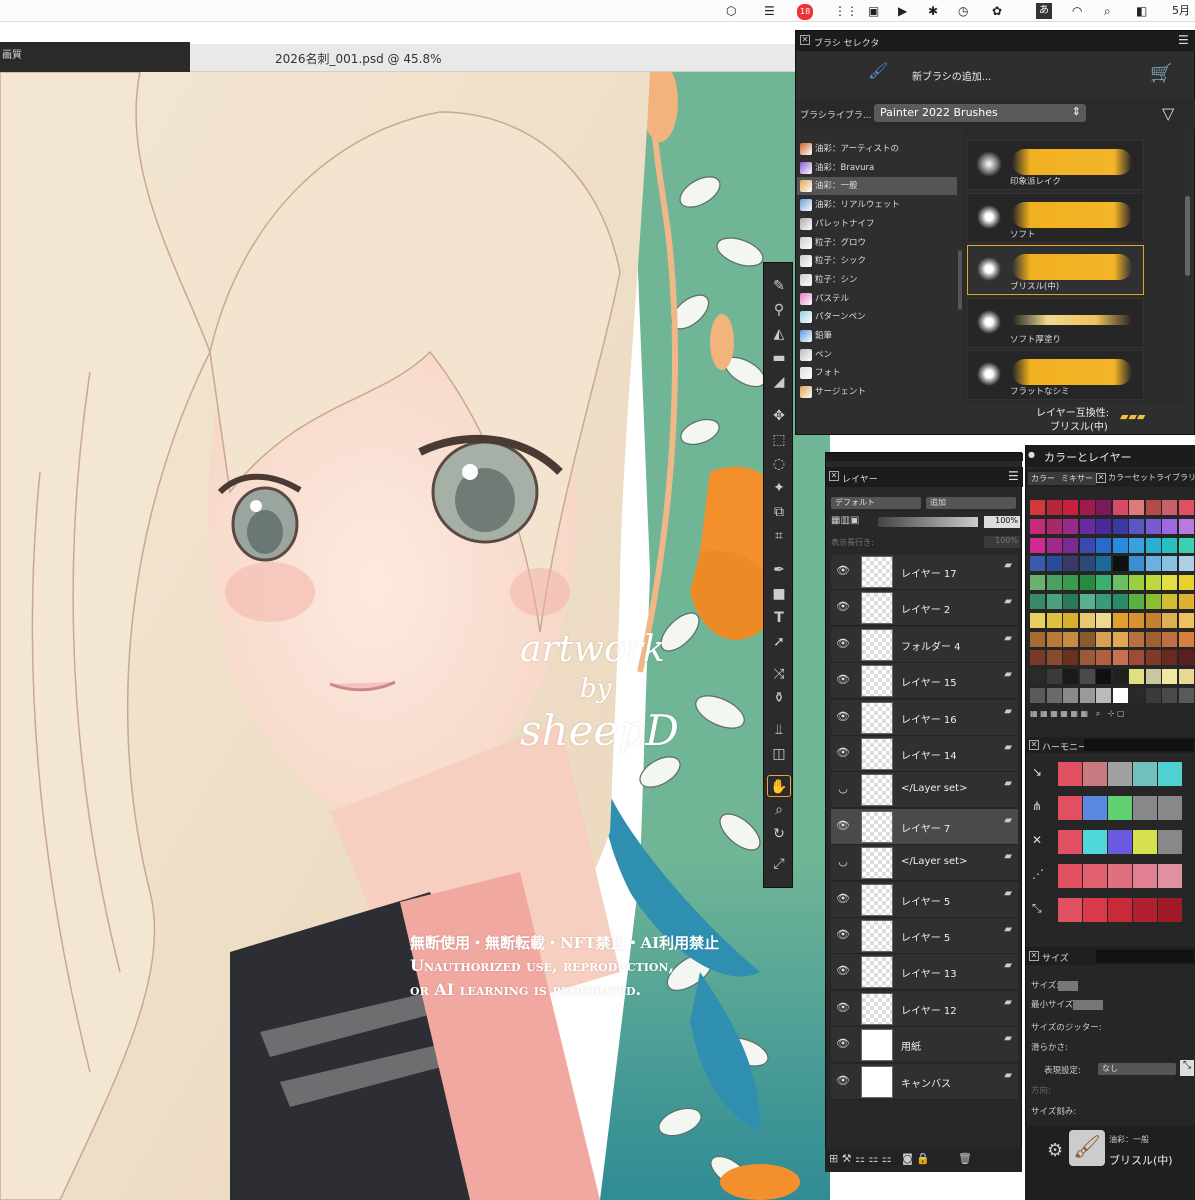  Describe the element at coordinates (877, 186) in the screenshot. I see `brush-category-item: 油彩：一般` at that location.